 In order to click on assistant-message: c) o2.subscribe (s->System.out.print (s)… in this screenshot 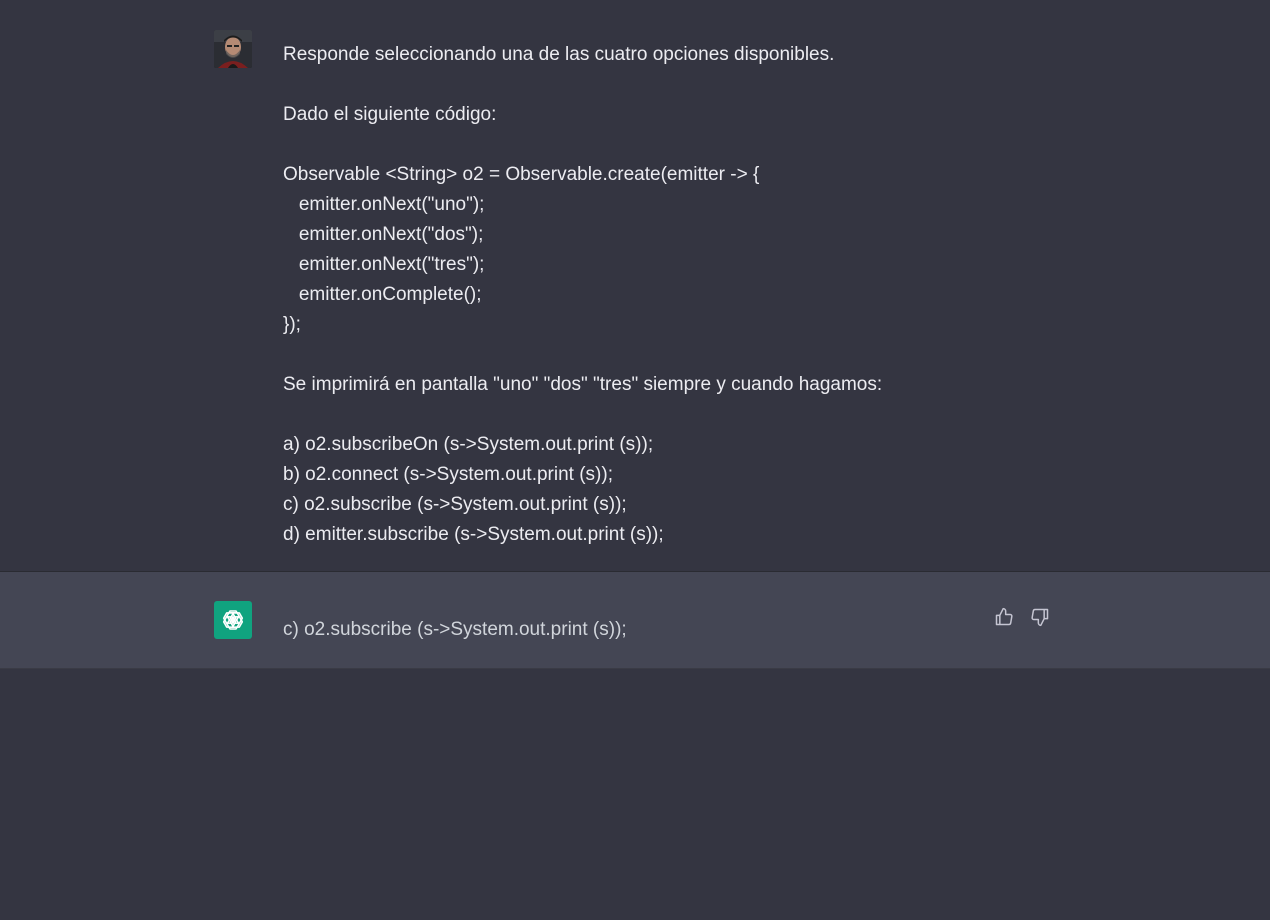, I will do `click(635, 620)`.